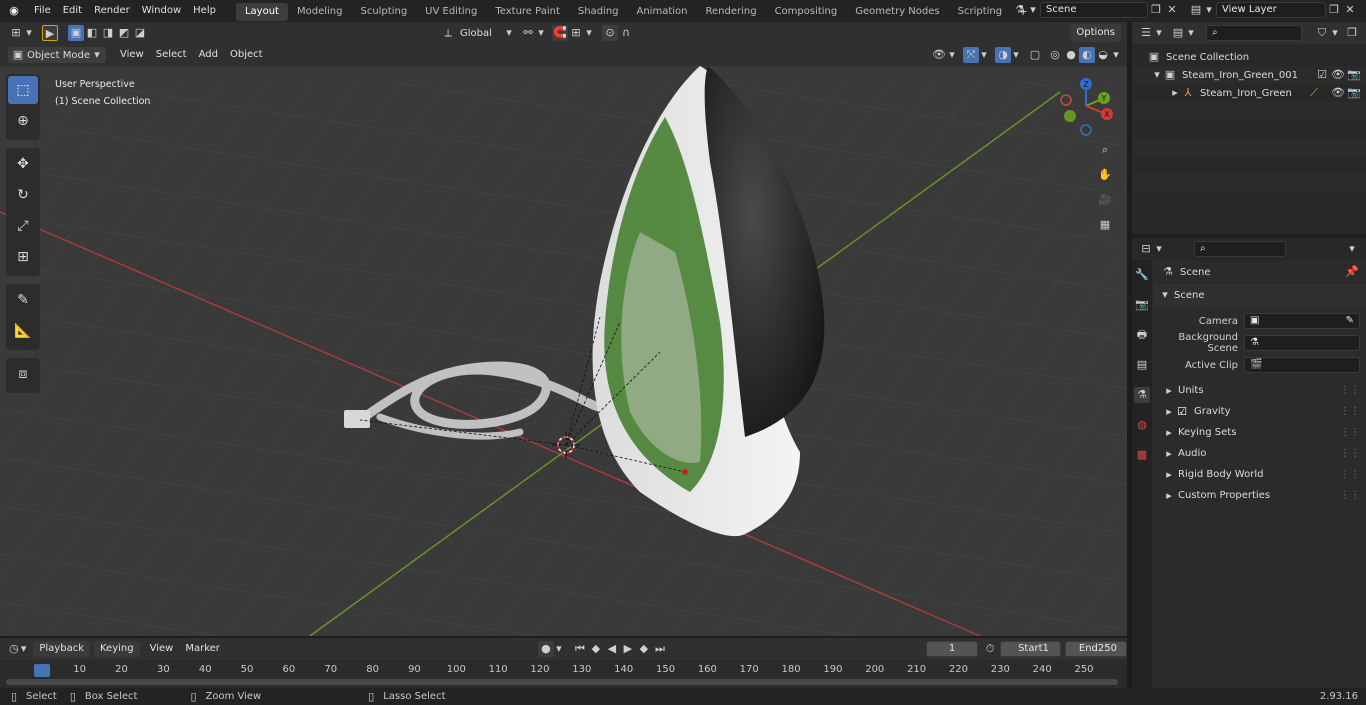 The height and width of the screenshot is (705, 1366). What do you see at coordinates (480, 33) in the screenshot?
I see `transform-orientation-select: Global` at bounding box center [480, 33].